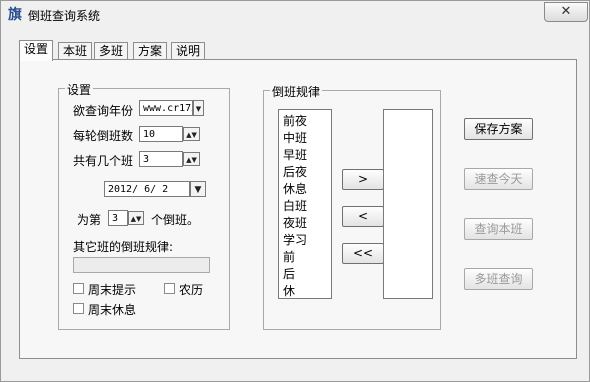  Describe the element at coordinates (363, 253) in the screenshot. I see `clear-shifts-button: <<` at that location.